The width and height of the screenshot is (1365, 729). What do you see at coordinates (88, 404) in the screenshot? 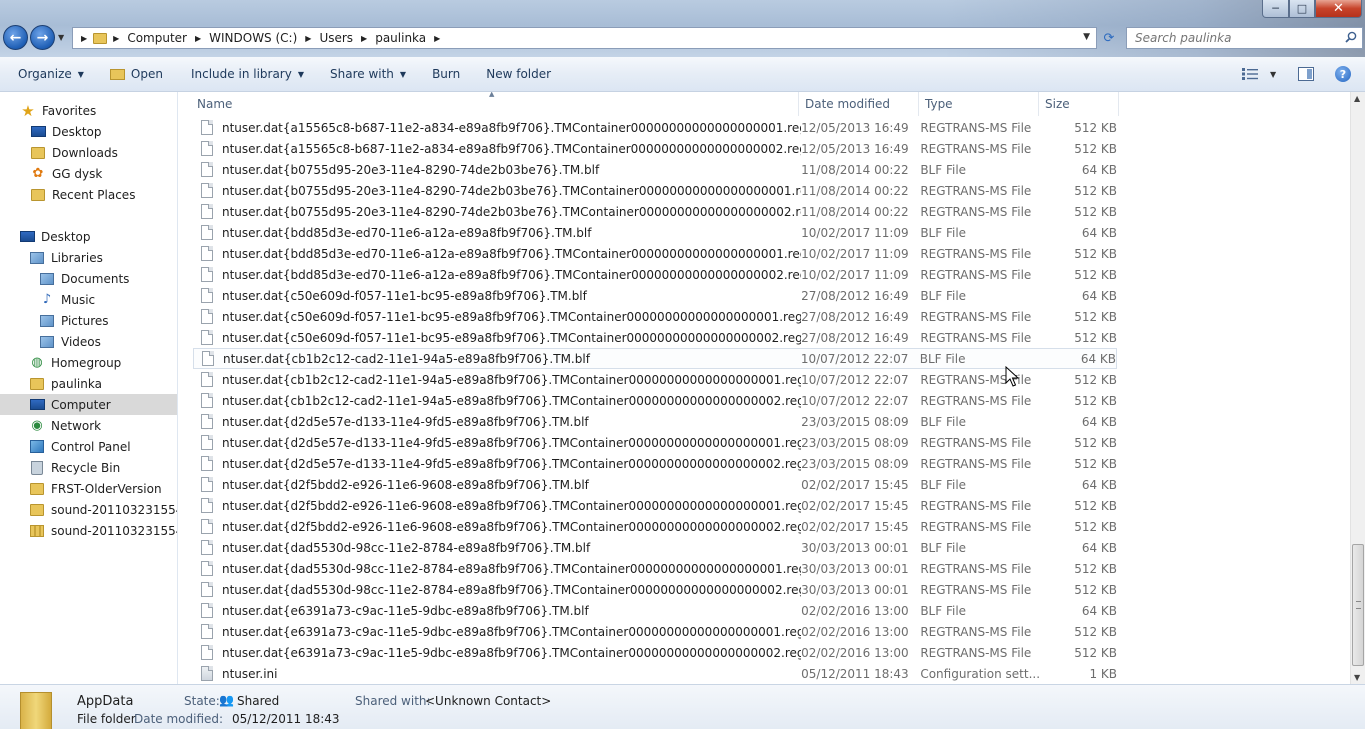
I see `nav-computer: Computer` at bounding box center [88, 404].